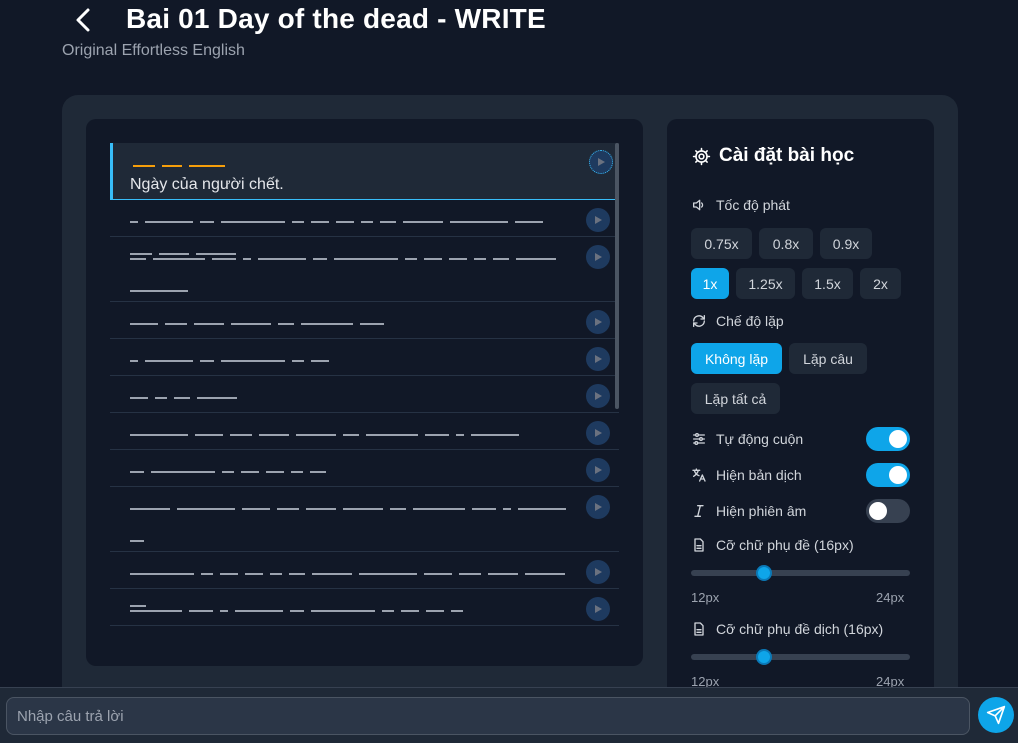 Image resolution: width=1018 pixels, height=743 pixels. What do you see at coordinates (699, 321) in the screenshot?
I see `repeat-icon` at bounding box center [699, 321].